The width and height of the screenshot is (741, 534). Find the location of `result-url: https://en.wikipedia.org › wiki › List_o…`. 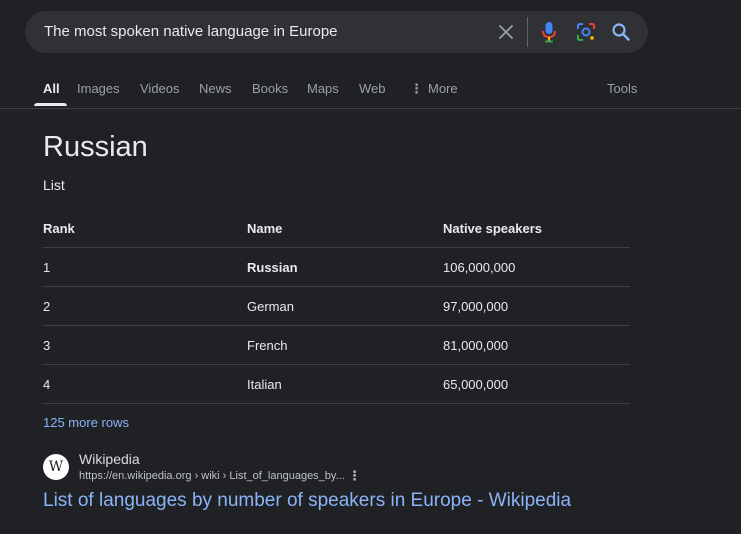

result-url: https://en.wikipedia.org › wiki › List_o… is located at coordinates (212, 476).